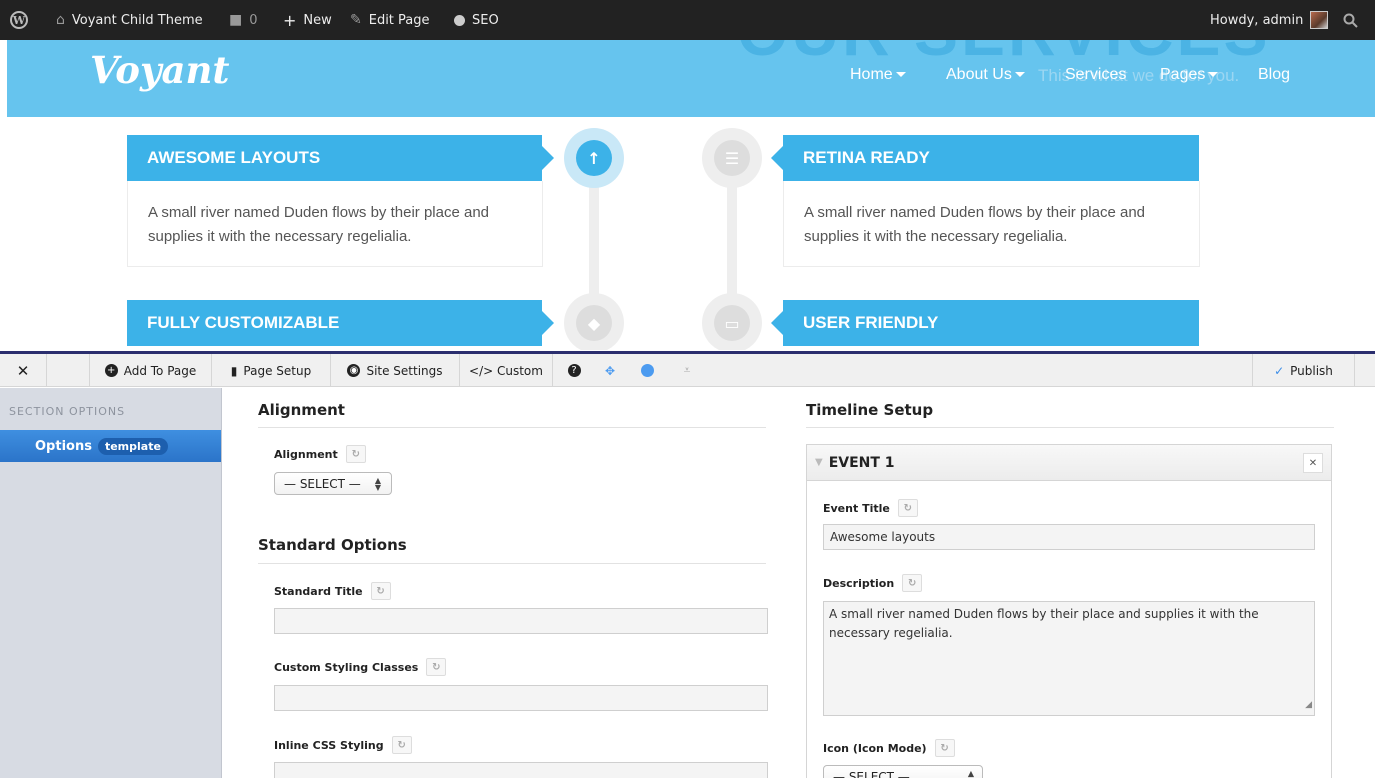 The width and height of the screenshot is (1375, 778). I want to click on description-label: Description, so click(859, 583).